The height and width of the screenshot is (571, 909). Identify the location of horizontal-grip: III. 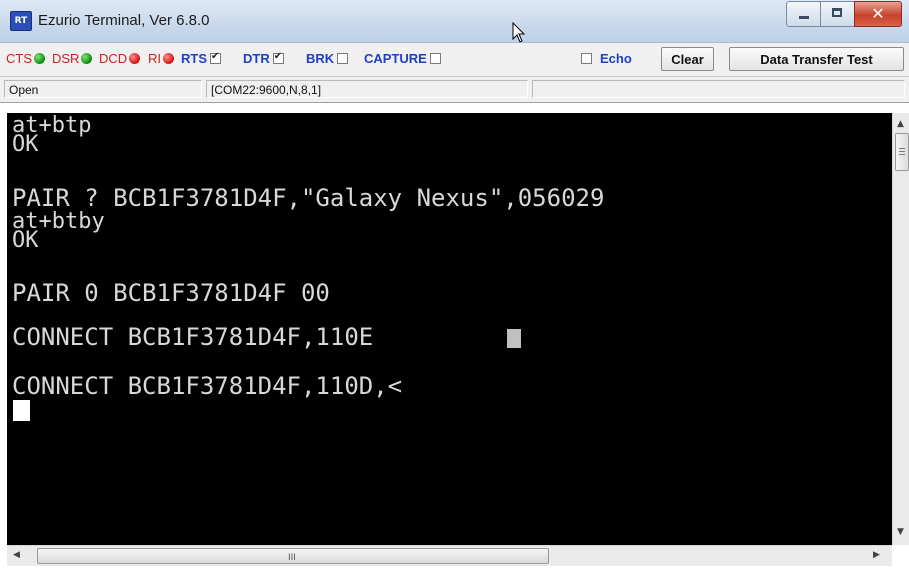
(292, 558).